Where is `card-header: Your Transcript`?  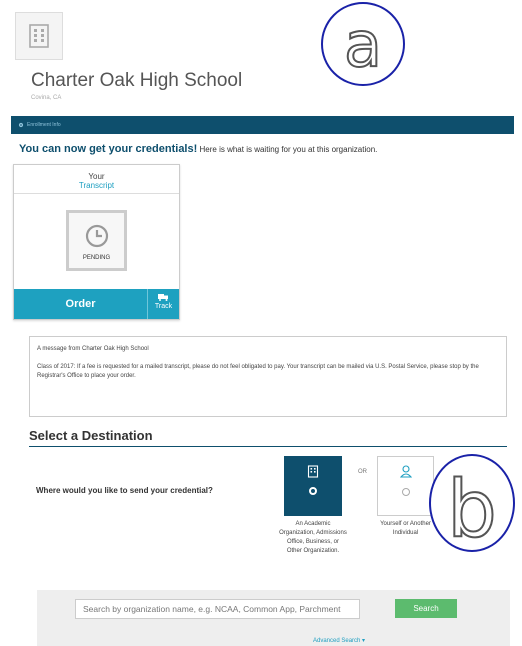
card-header: Your Transcript is located at coordinates (96, 179).